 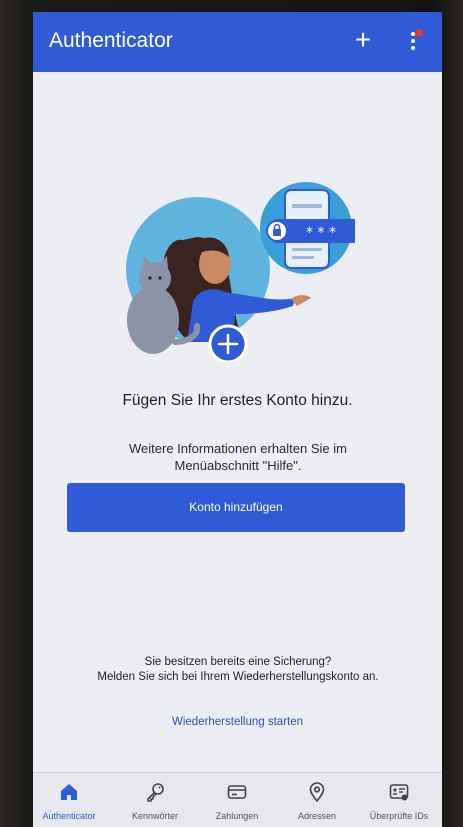 What do you see at coordinates (237, 400) in the screenshot?
I see `headline: Fügen Sie Ihr erstes Konto hinzu.` at bounding box center [237, 400].